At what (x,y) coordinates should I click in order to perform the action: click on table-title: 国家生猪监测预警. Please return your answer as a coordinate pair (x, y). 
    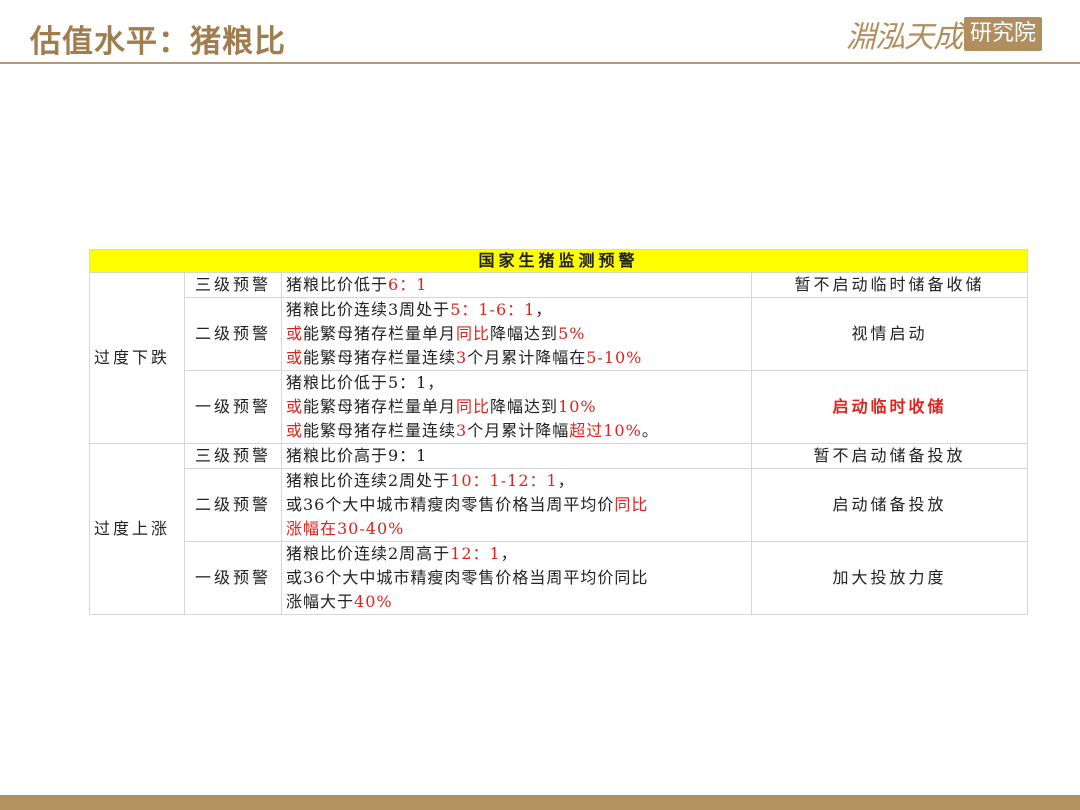
    Looking at the image, I should click on (558, 261).